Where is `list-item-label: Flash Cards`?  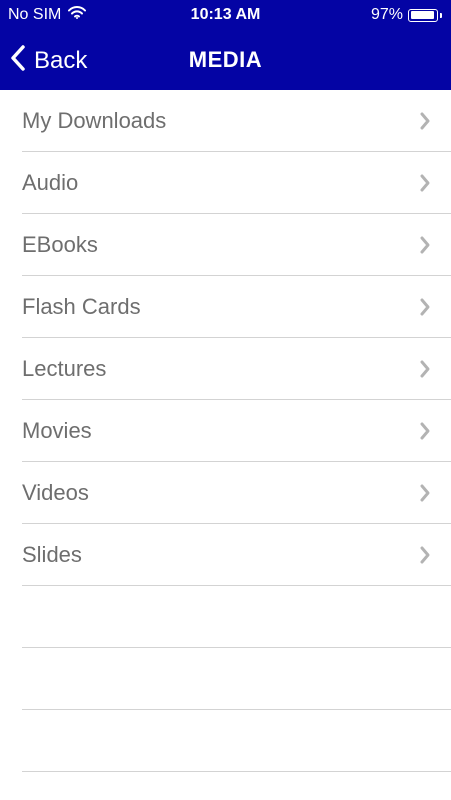
list-item-label: Flash Cards is located at coordinates (81, 306).